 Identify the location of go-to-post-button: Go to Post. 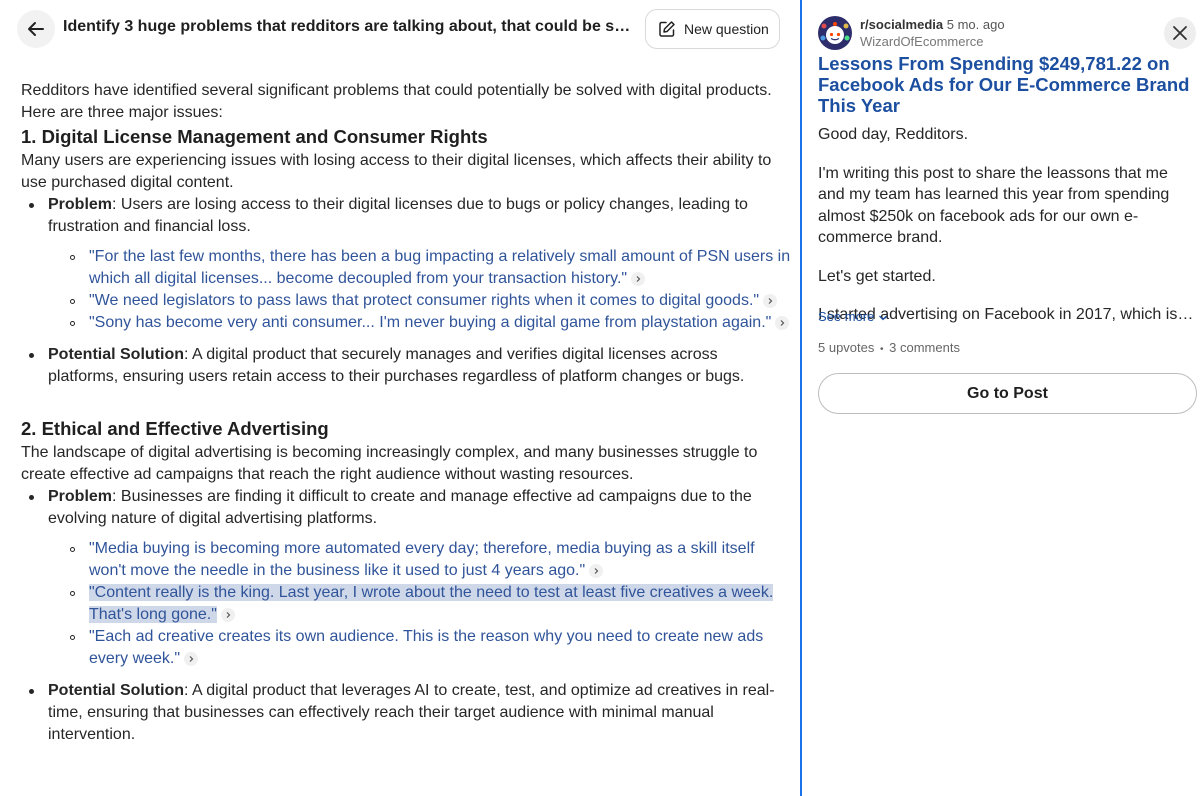
(1007, 393).